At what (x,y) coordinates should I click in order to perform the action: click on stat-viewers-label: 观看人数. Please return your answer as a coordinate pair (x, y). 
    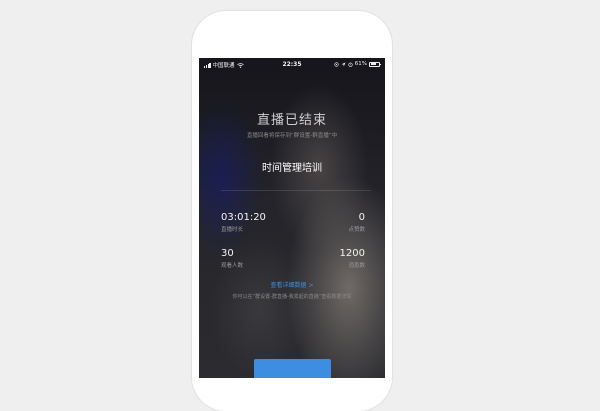
    Looking at the image, I should click on (232, 266).